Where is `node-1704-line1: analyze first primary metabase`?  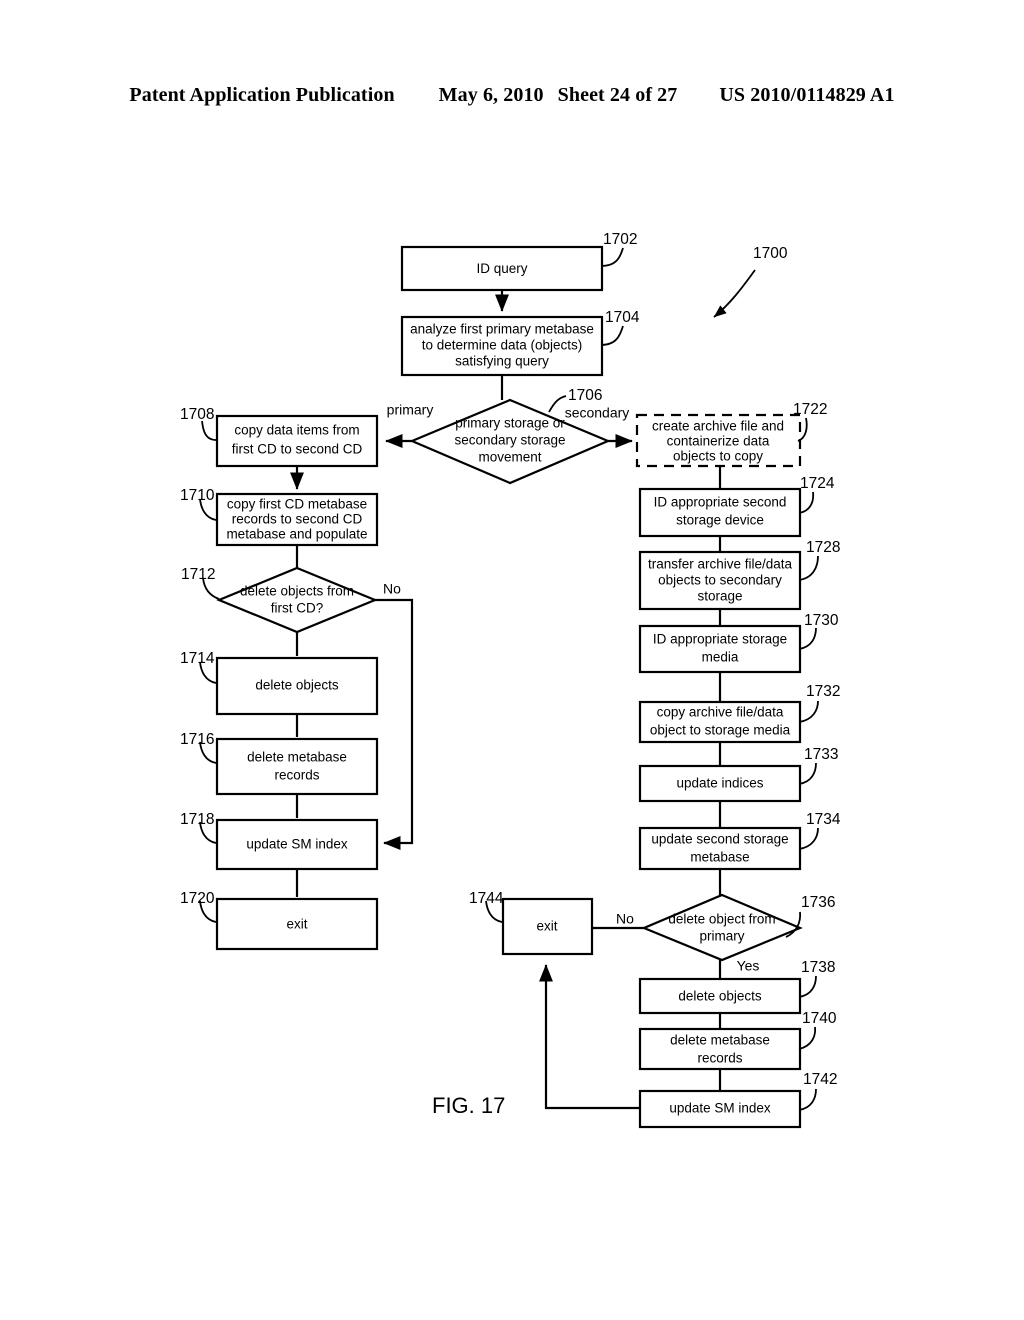
node-1704-line1: analyze first primary metabase is located at coordinates (502, 329).